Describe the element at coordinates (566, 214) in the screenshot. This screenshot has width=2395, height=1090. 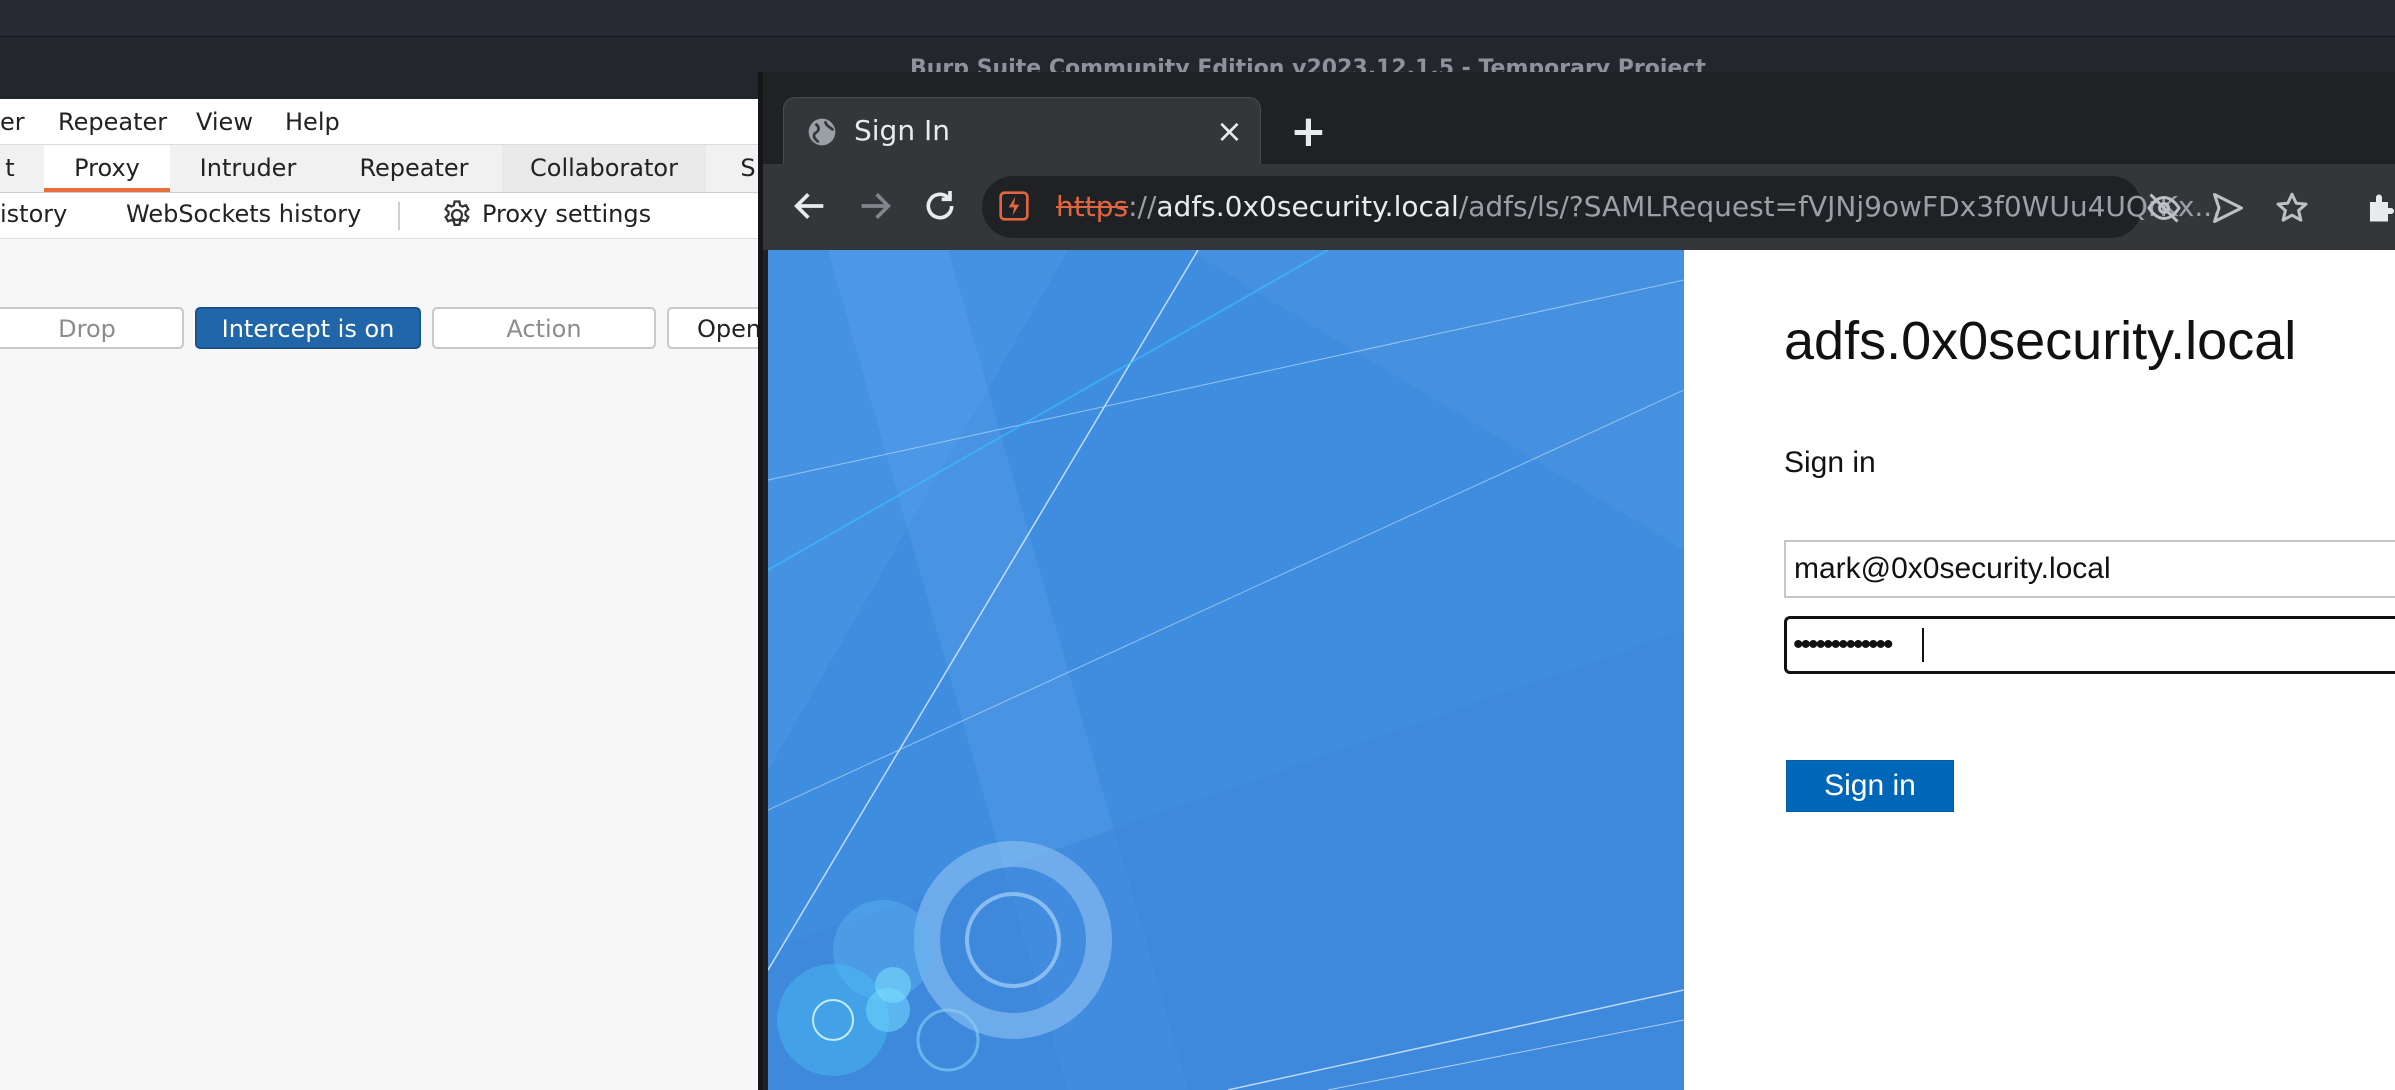
I see `proxy-settings-link: Proxy settings` at that location.